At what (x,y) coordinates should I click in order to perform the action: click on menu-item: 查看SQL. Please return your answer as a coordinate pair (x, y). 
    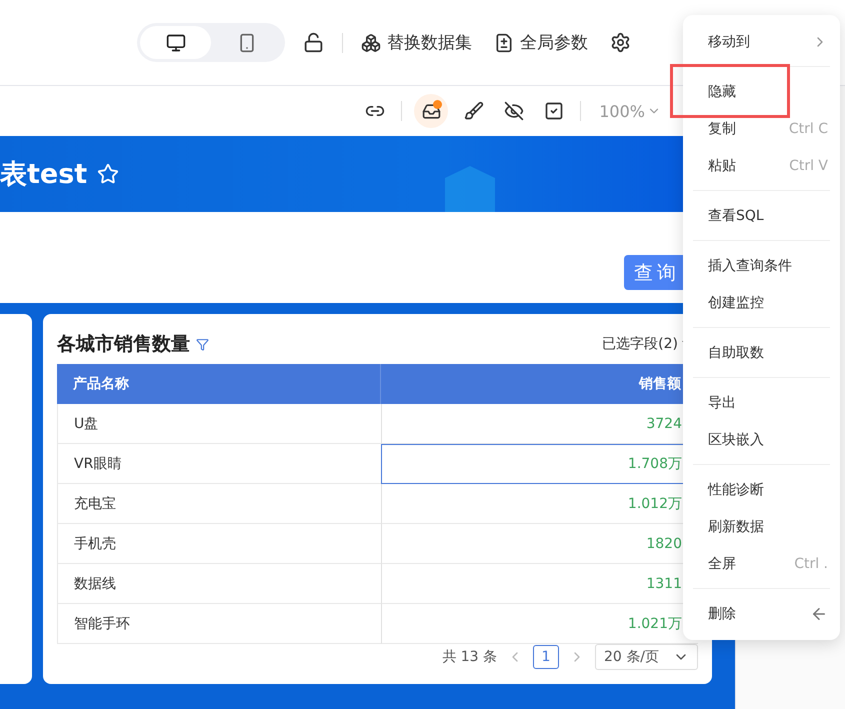
    Looking at the image, I should click on (761, 215).